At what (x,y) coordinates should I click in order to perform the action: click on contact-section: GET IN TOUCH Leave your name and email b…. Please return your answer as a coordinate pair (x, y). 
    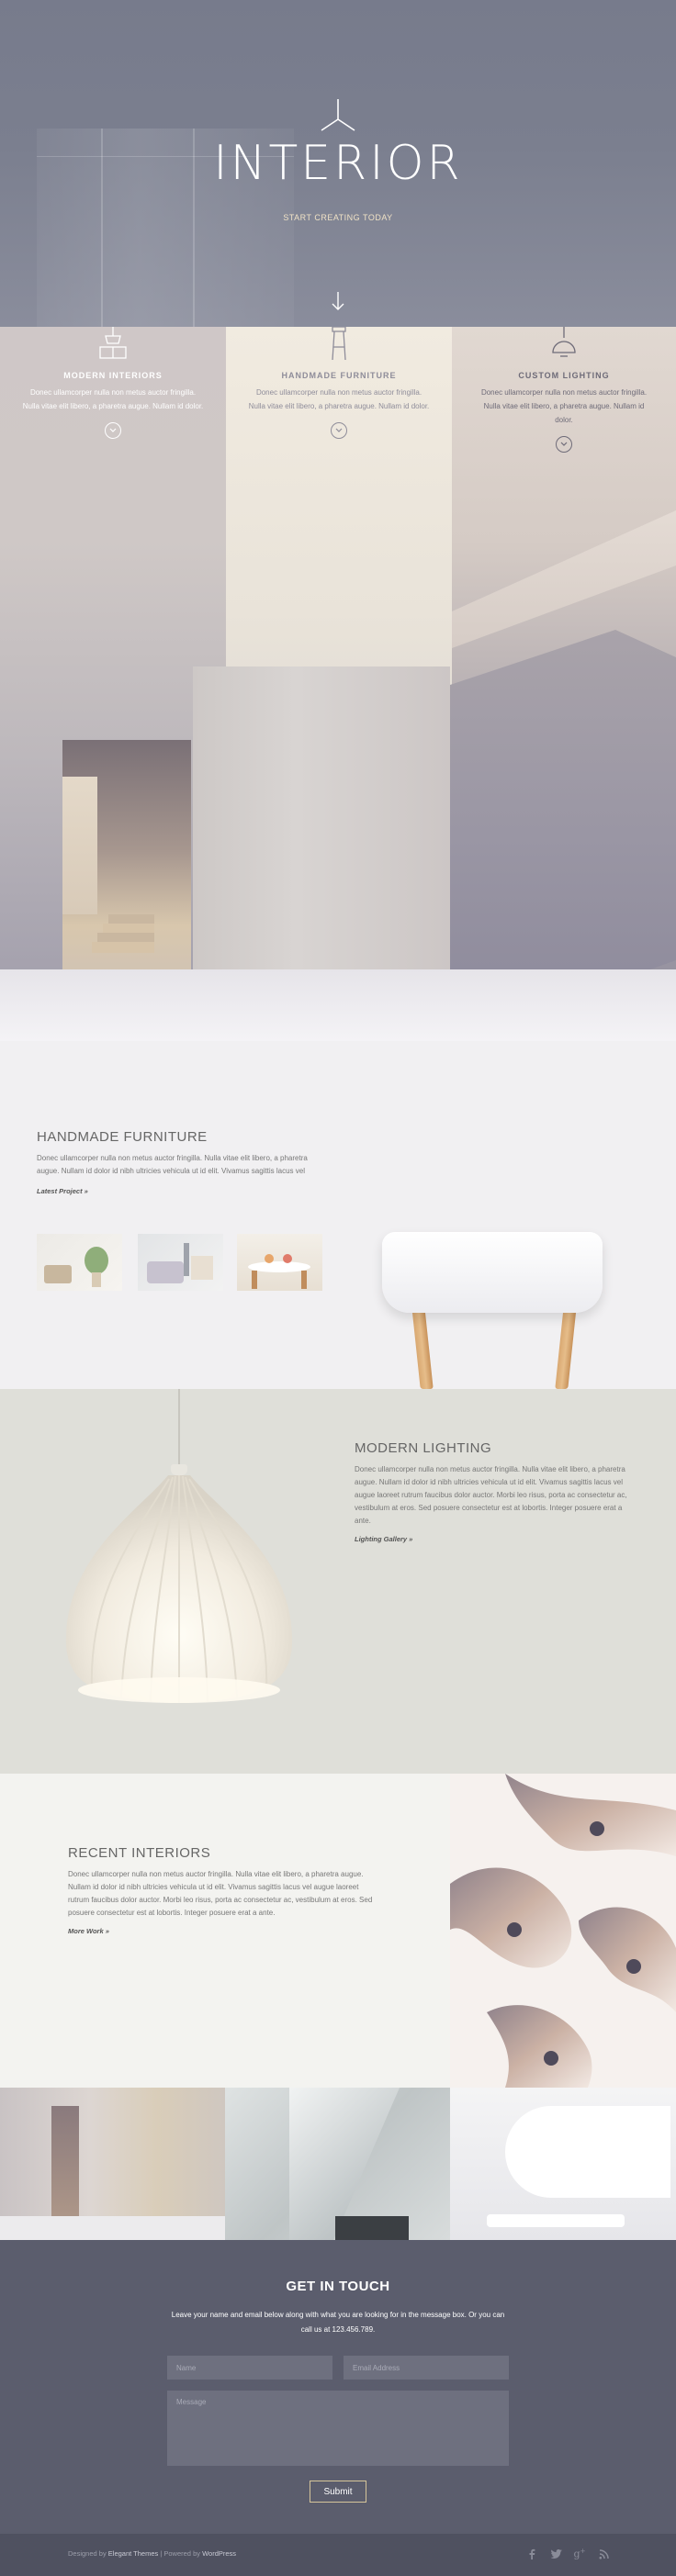
    Looking at the image, I should click on (338, 2387).